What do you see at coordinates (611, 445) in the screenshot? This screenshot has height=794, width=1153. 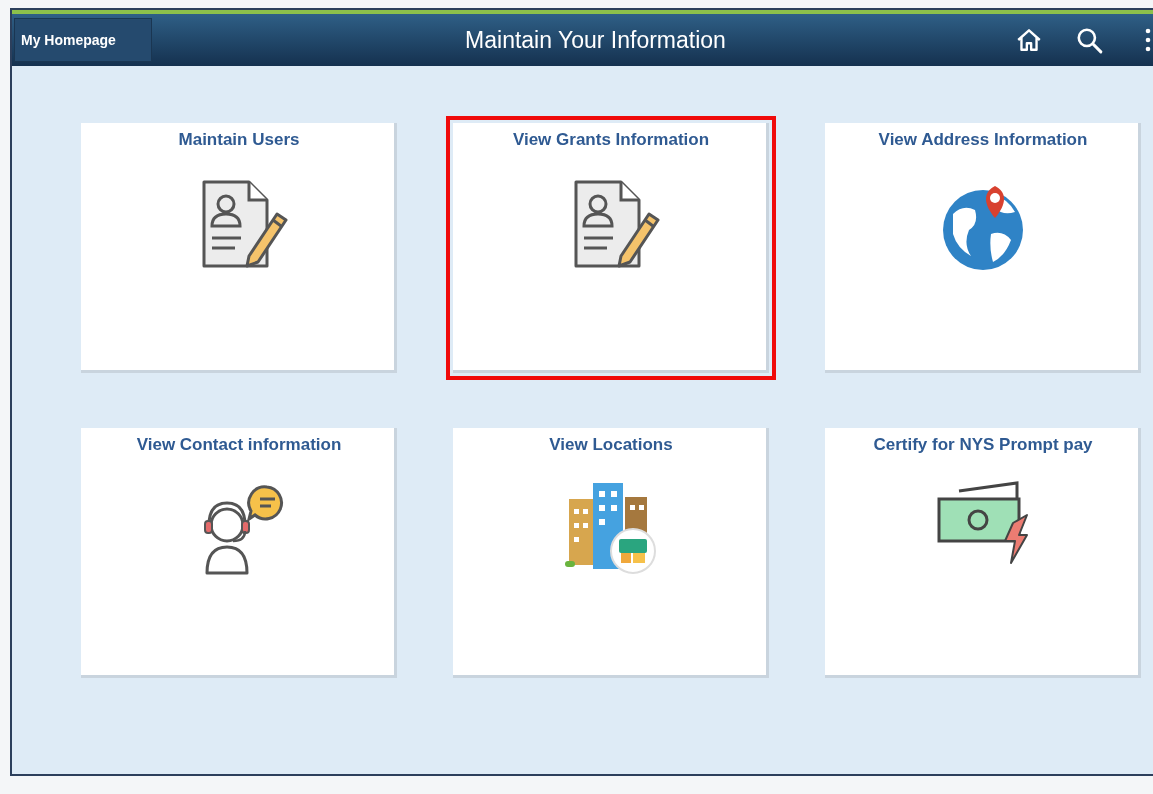 I see `tile-title: View Locations` at bounding box center [611, 445].